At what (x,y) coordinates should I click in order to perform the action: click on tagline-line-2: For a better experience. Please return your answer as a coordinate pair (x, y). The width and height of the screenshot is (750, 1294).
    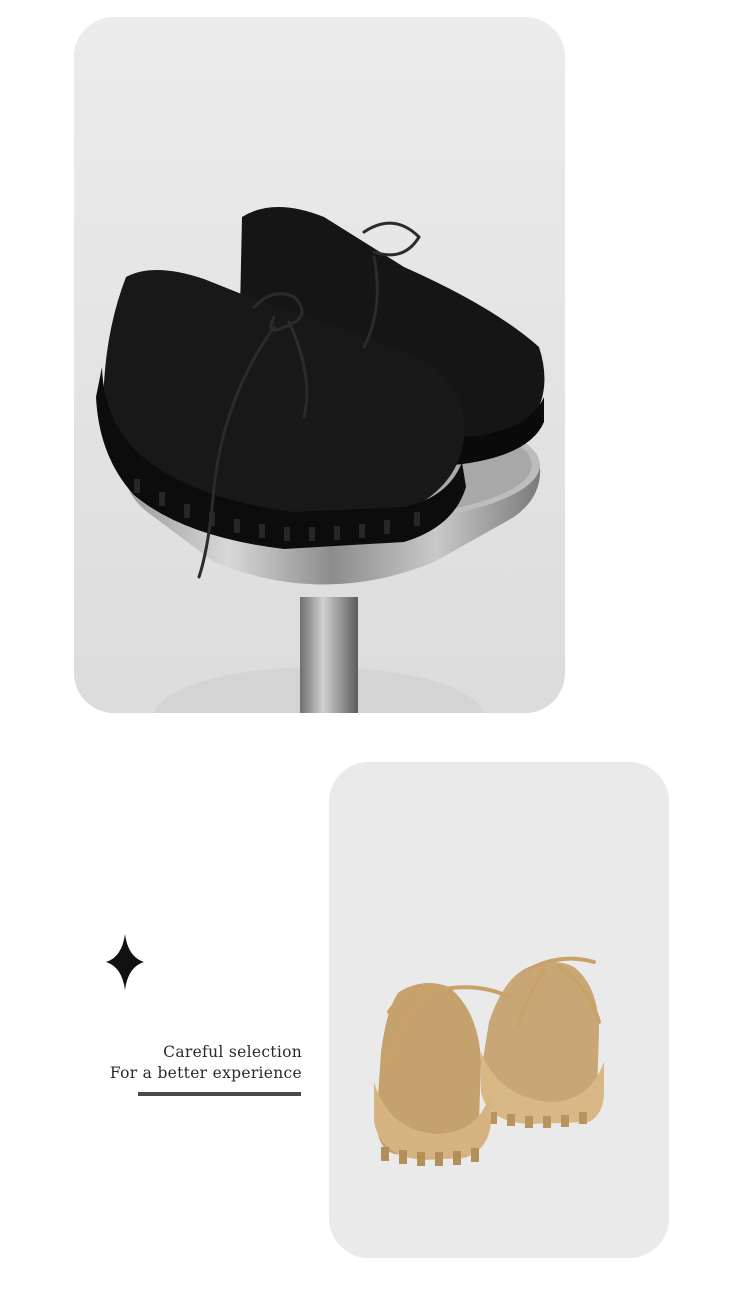
    Looking at the image, I should click on (205, 1073).